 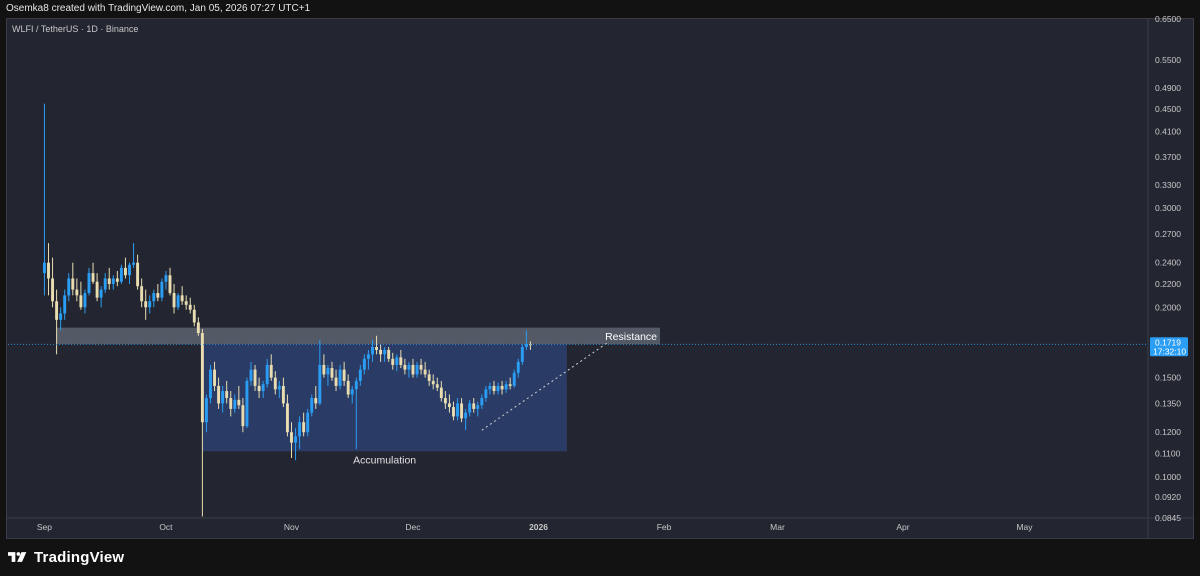 What do you see at coordinates (413, 527) in the screenshot?
I see `time-tick-label: Dec` at bounding box center [413, 527].